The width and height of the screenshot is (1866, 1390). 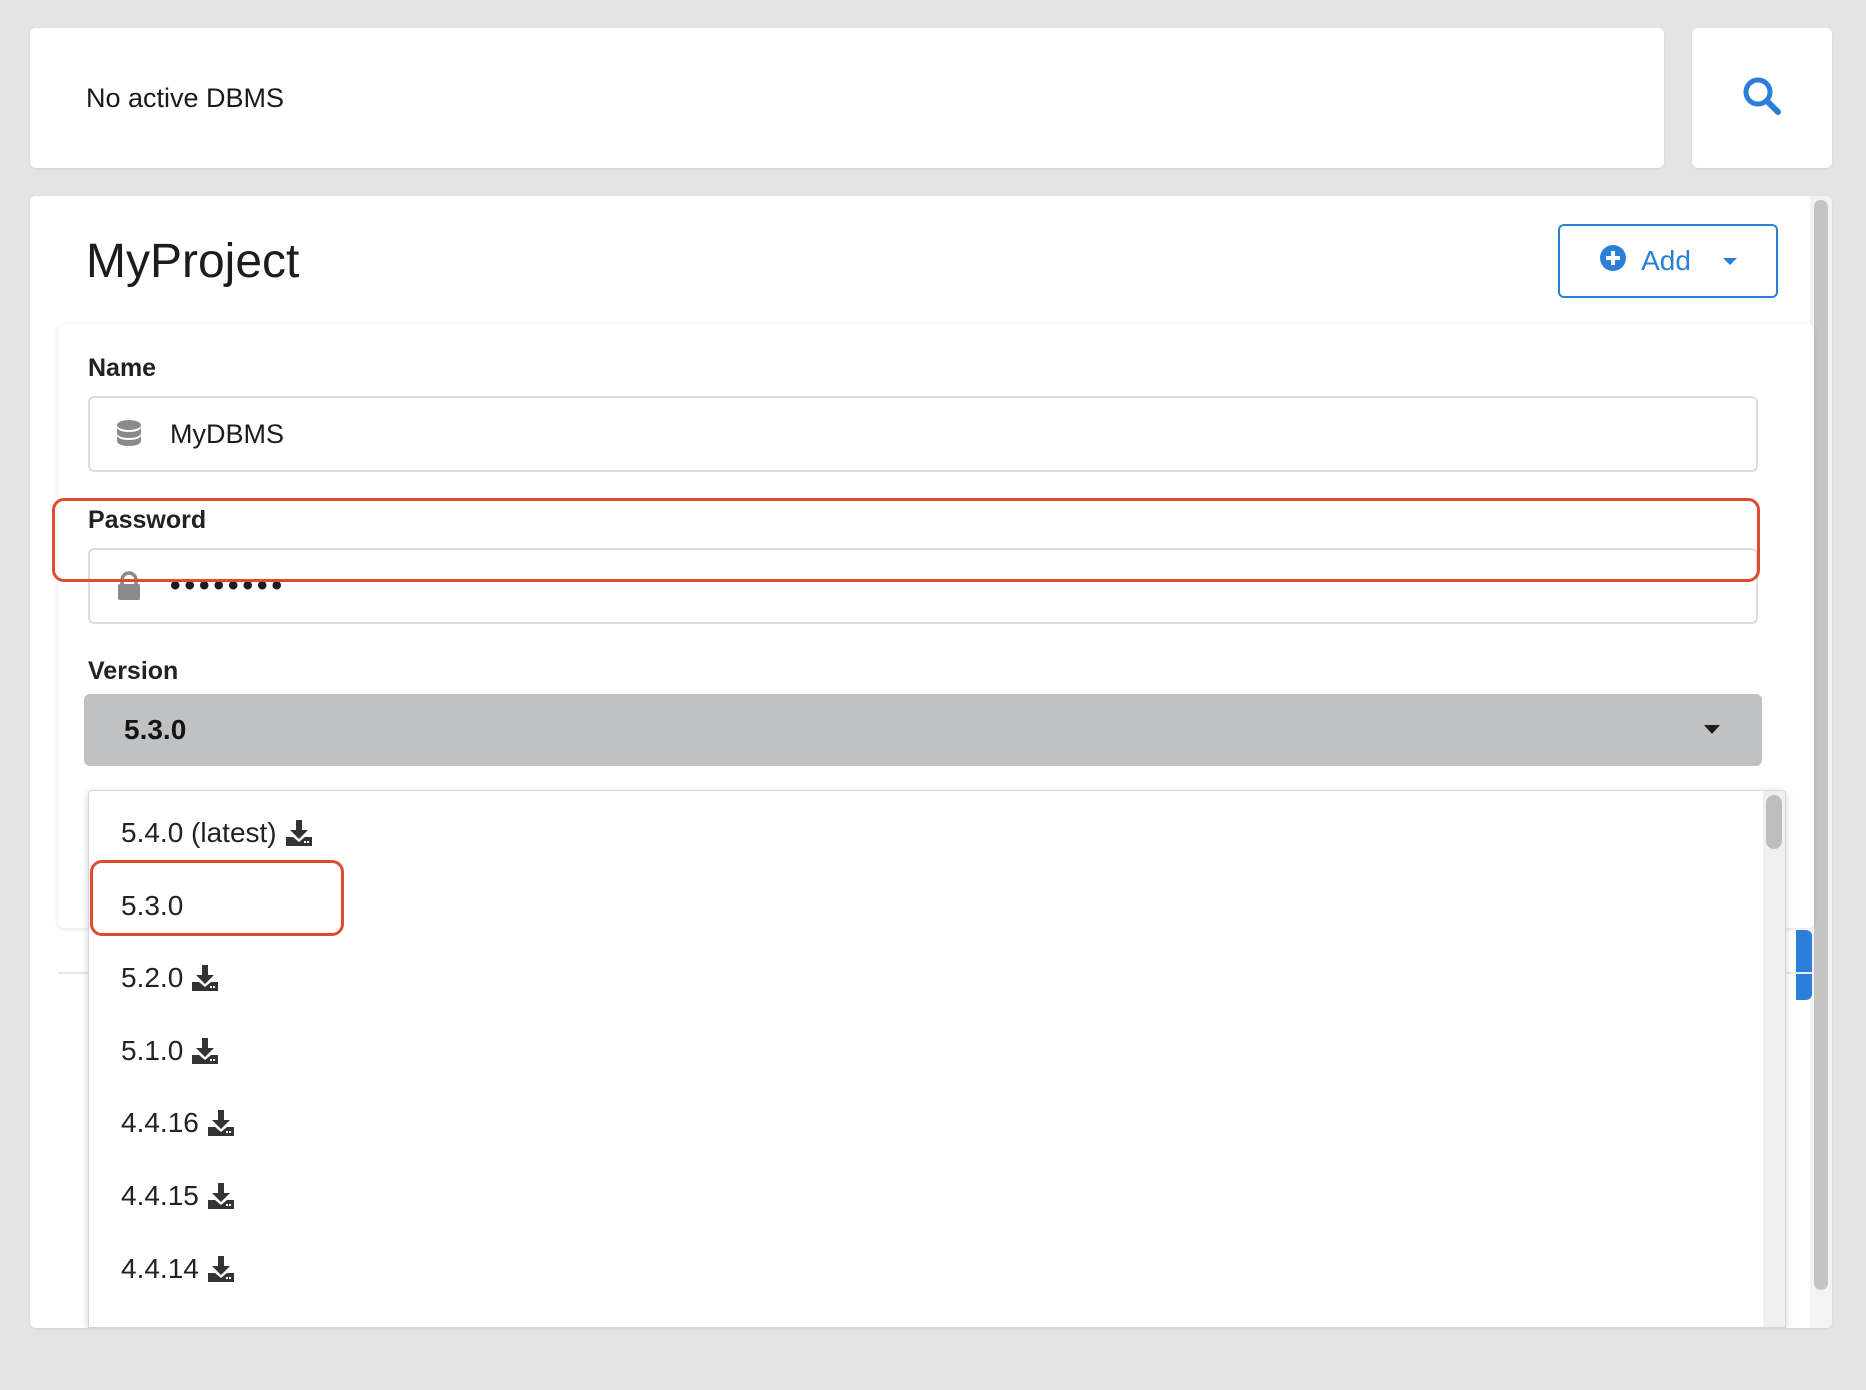 I want to click on status-bar: No active DBMS, so click(x=847, y=98).